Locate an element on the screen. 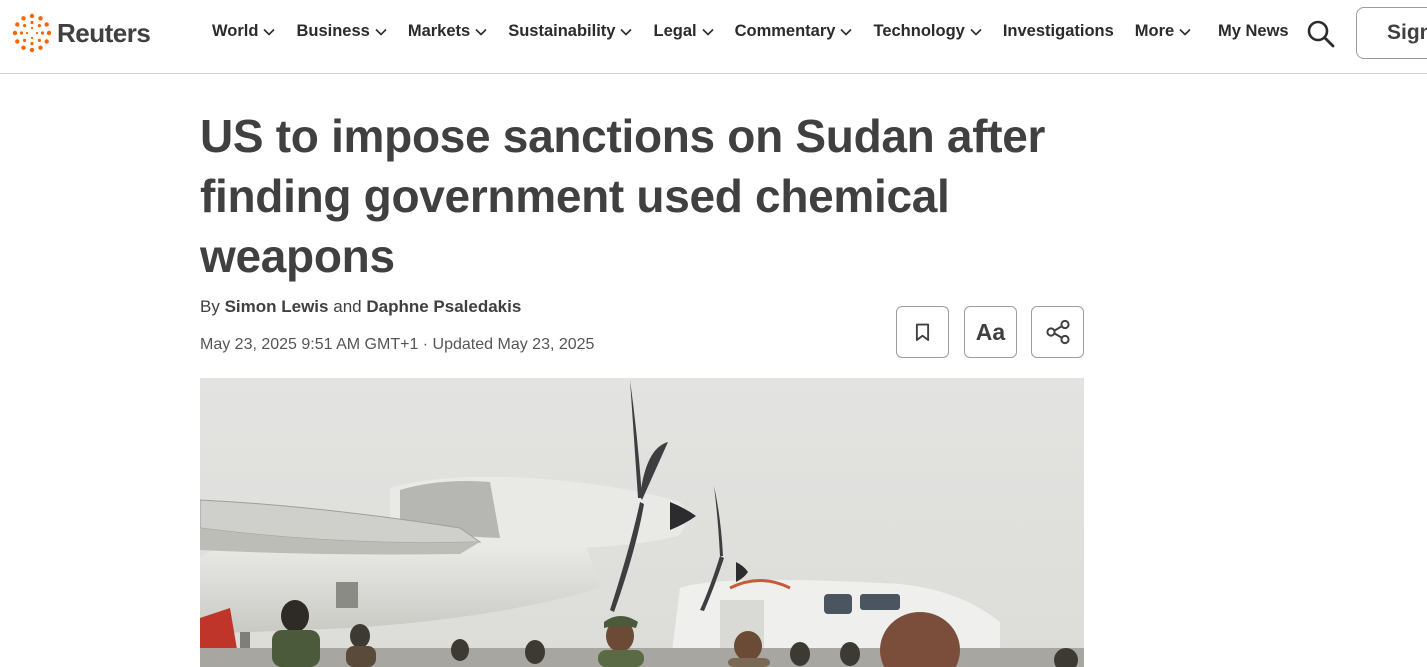  bookmark-icon is located at coordinates (922, 332).